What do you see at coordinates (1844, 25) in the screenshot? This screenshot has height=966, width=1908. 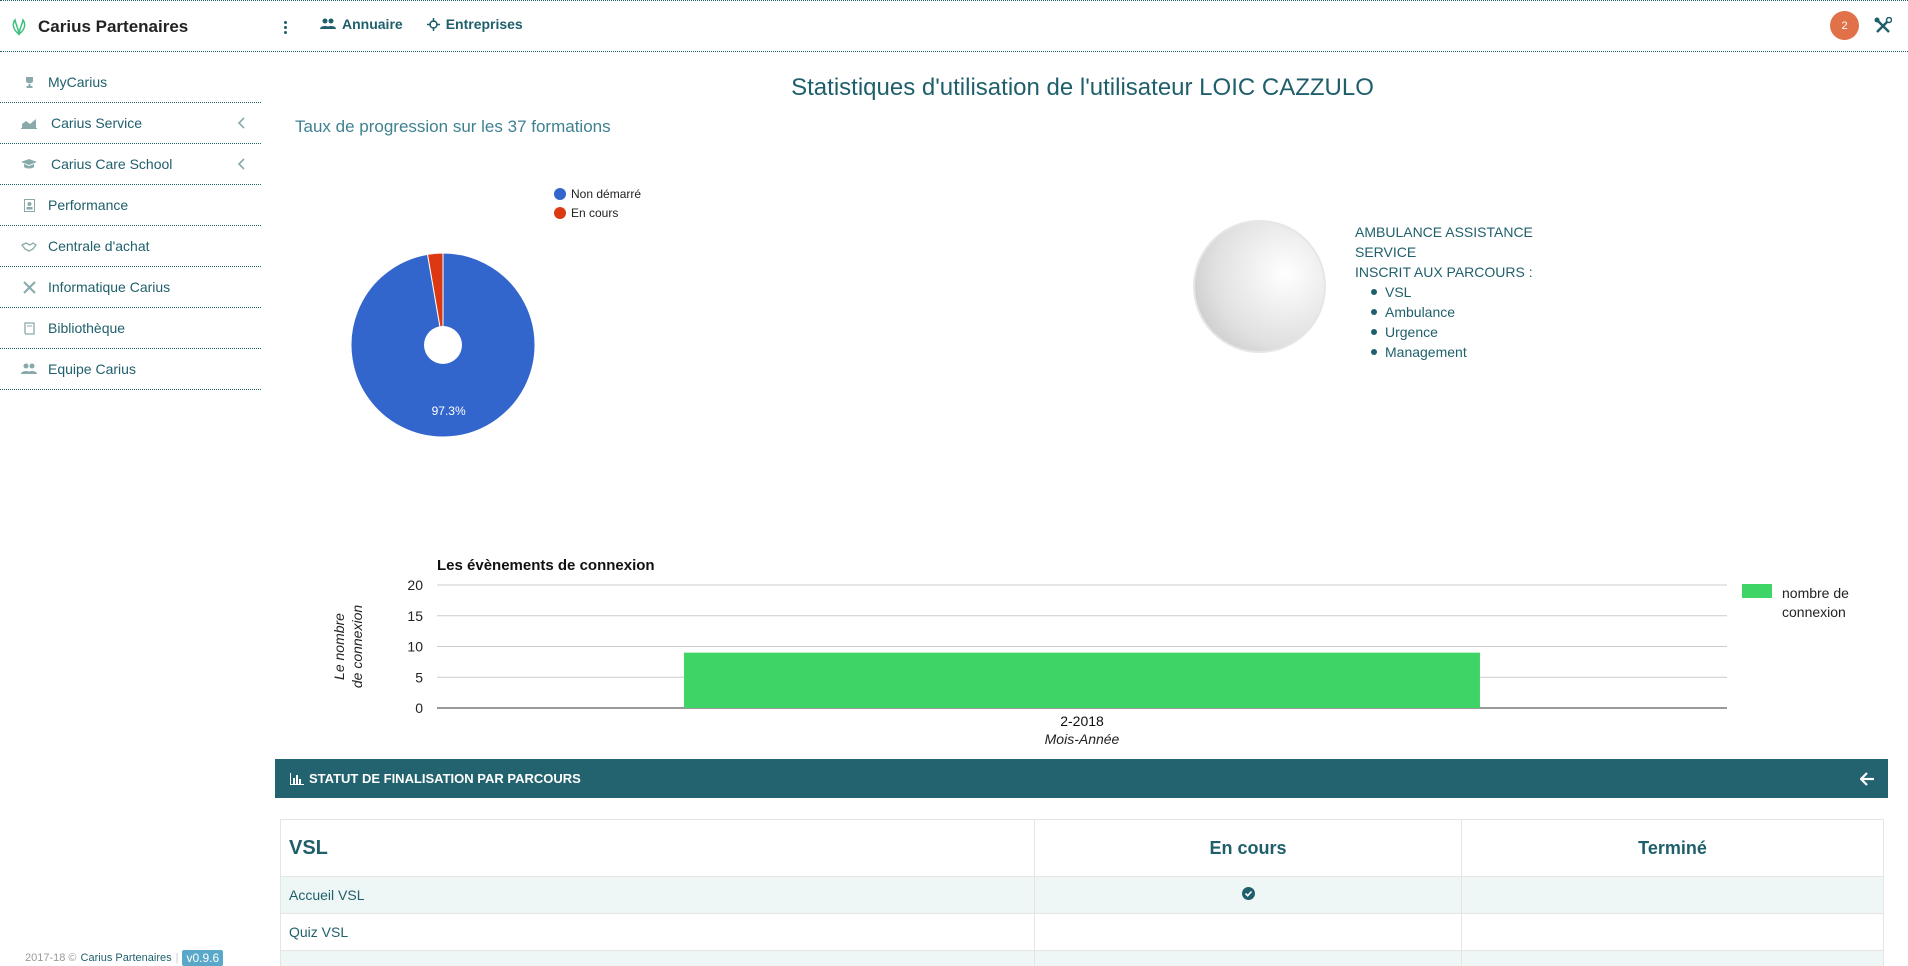 I see `notification-badge: 2` at bounding box center [1844, 25].